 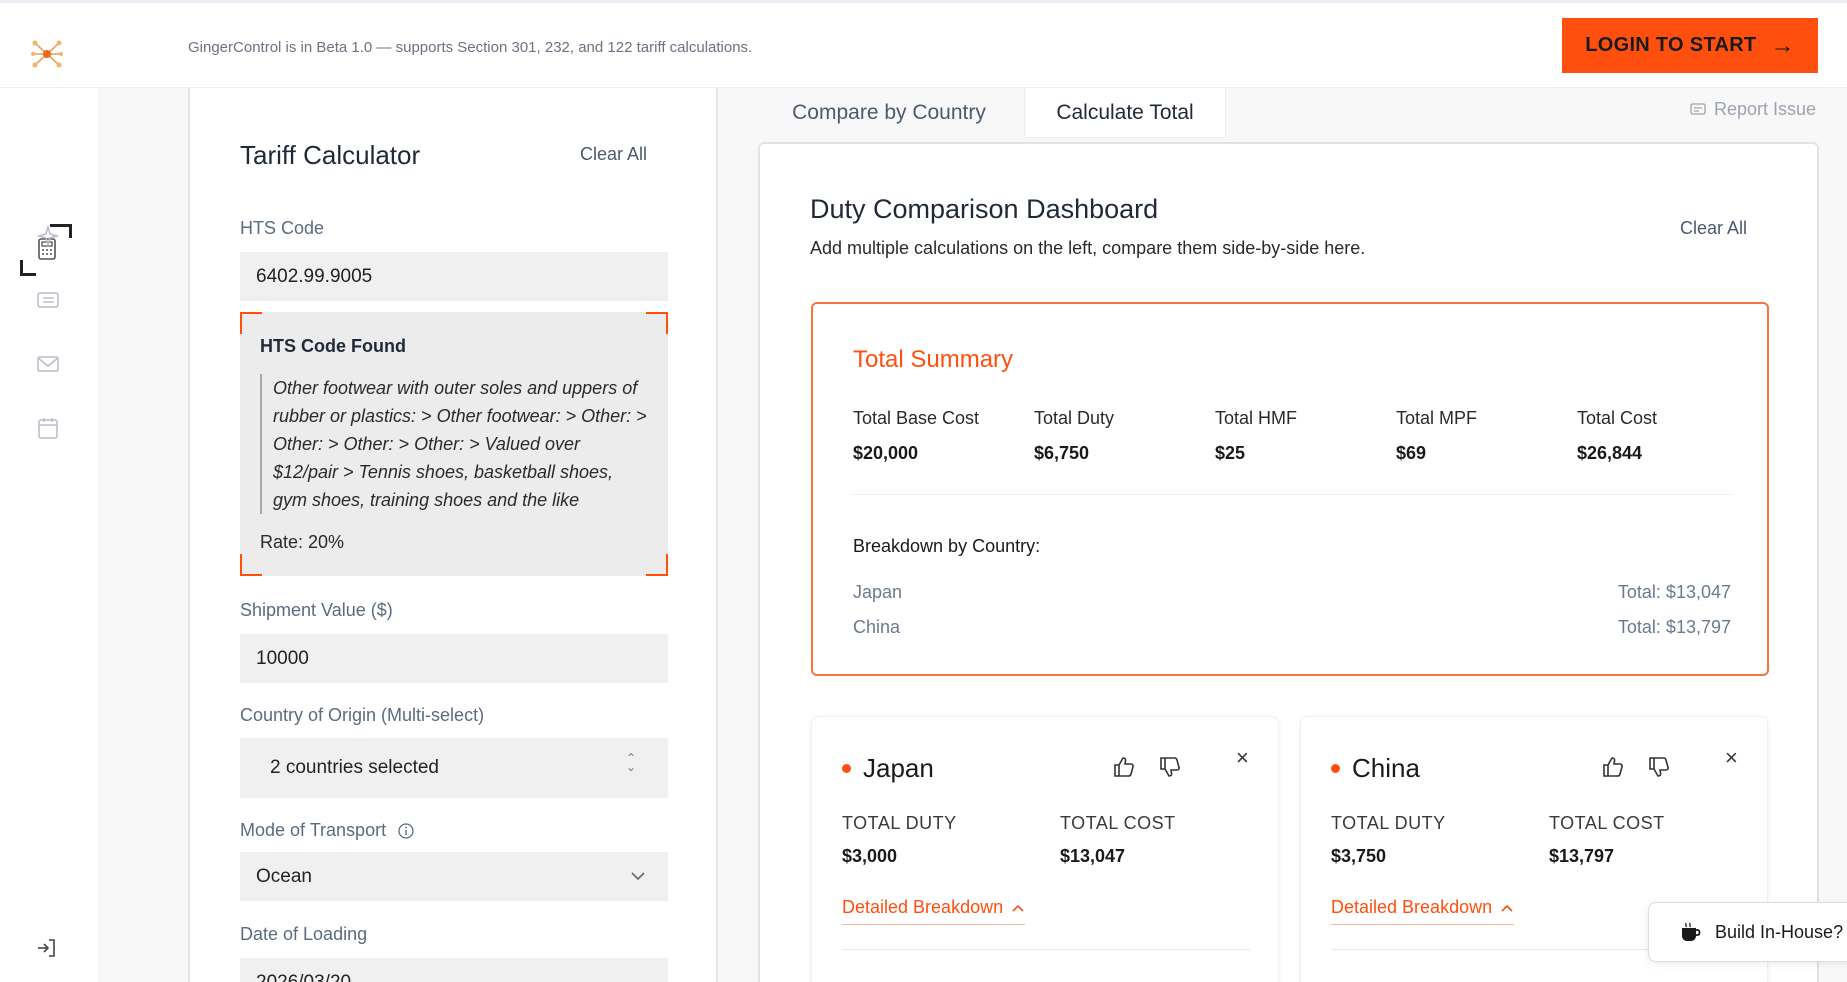 I want to click on sidebar-item-logout, so click(x=46, y=948).